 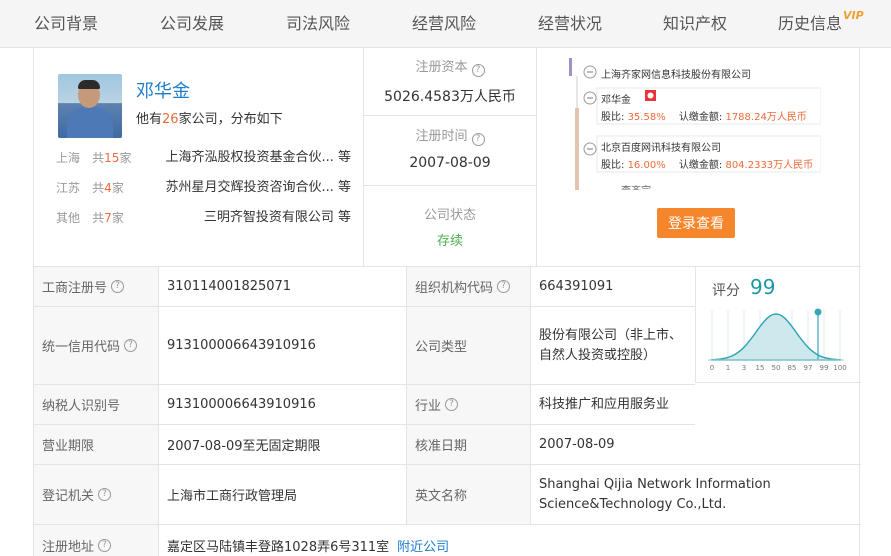 I want to click on table-value: 310114001825071, so click(x=282, y=286).